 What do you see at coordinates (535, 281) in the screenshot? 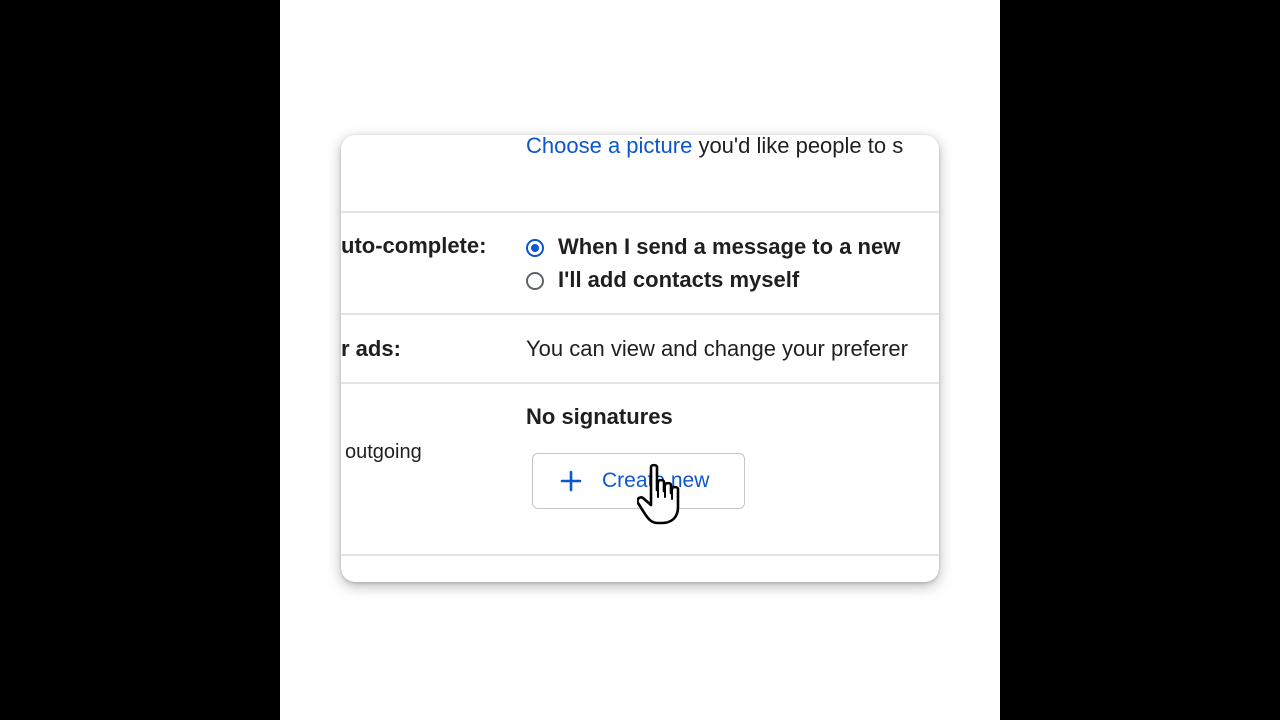
I see `radio-unchecked-icon` at bounding box center [535, 281].